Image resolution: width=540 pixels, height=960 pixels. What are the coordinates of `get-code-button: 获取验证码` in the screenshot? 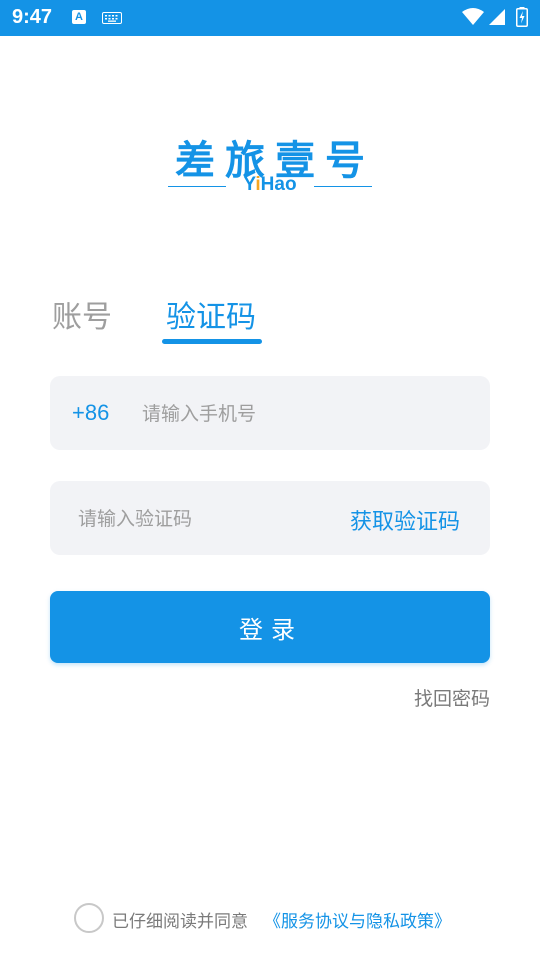 It's located at (405, 520).